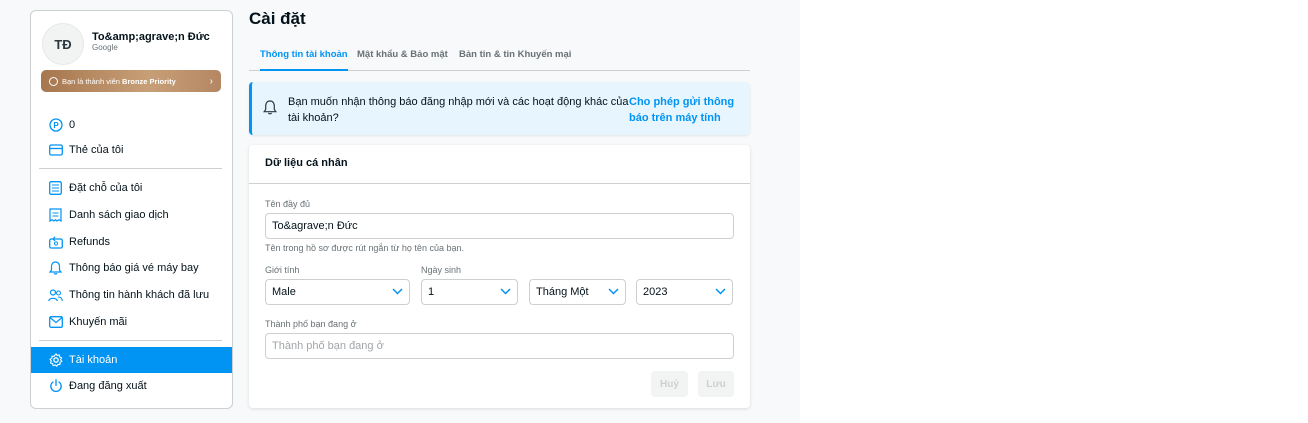  I want to click on sidebar-item-label: Đang đăng xuất, so click(108, 386).